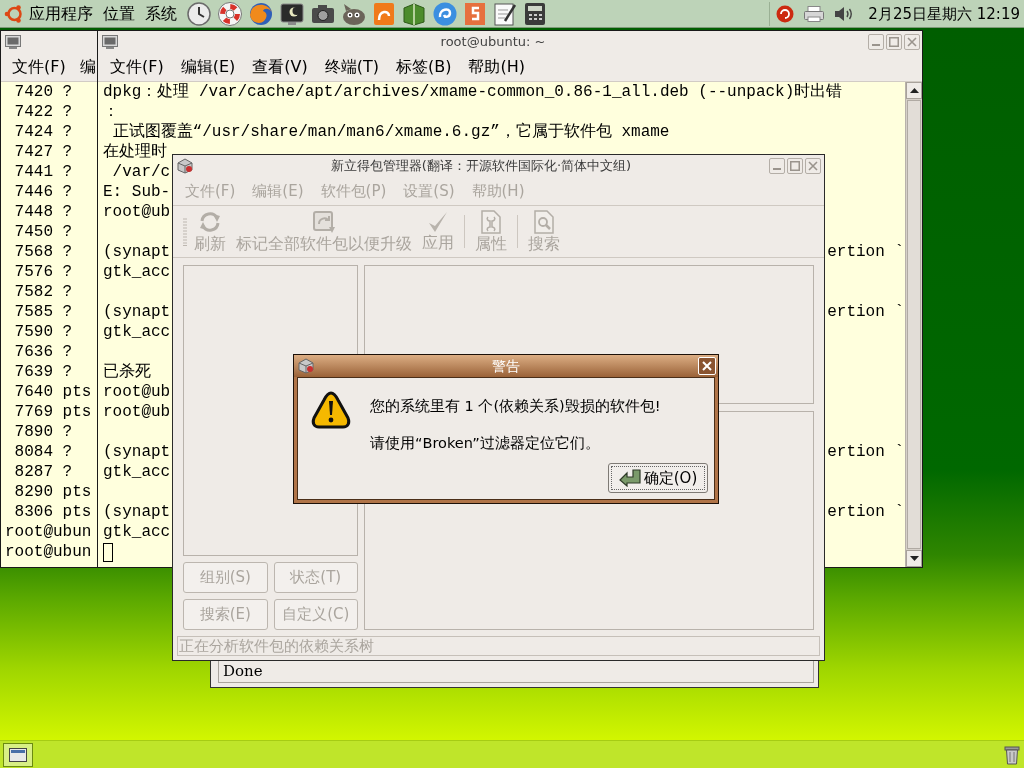 The height and width of the screenshot is (768, 1024). Describe the element at coordinates (141, 172) in the screenshot. I see `terminal-line: /var/c` at that location.